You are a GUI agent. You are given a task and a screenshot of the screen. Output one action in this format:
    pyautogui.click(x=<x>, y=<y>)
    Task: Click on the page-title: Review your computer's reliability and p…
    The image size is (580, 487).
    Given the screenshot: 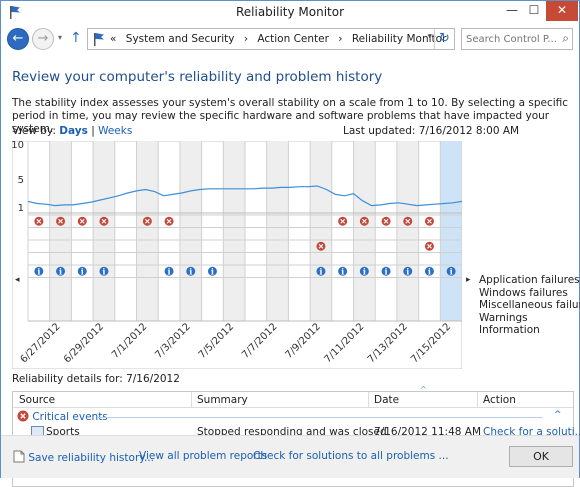 What is the action you would take?
    pyautogui.click(x=197, y=77)
    